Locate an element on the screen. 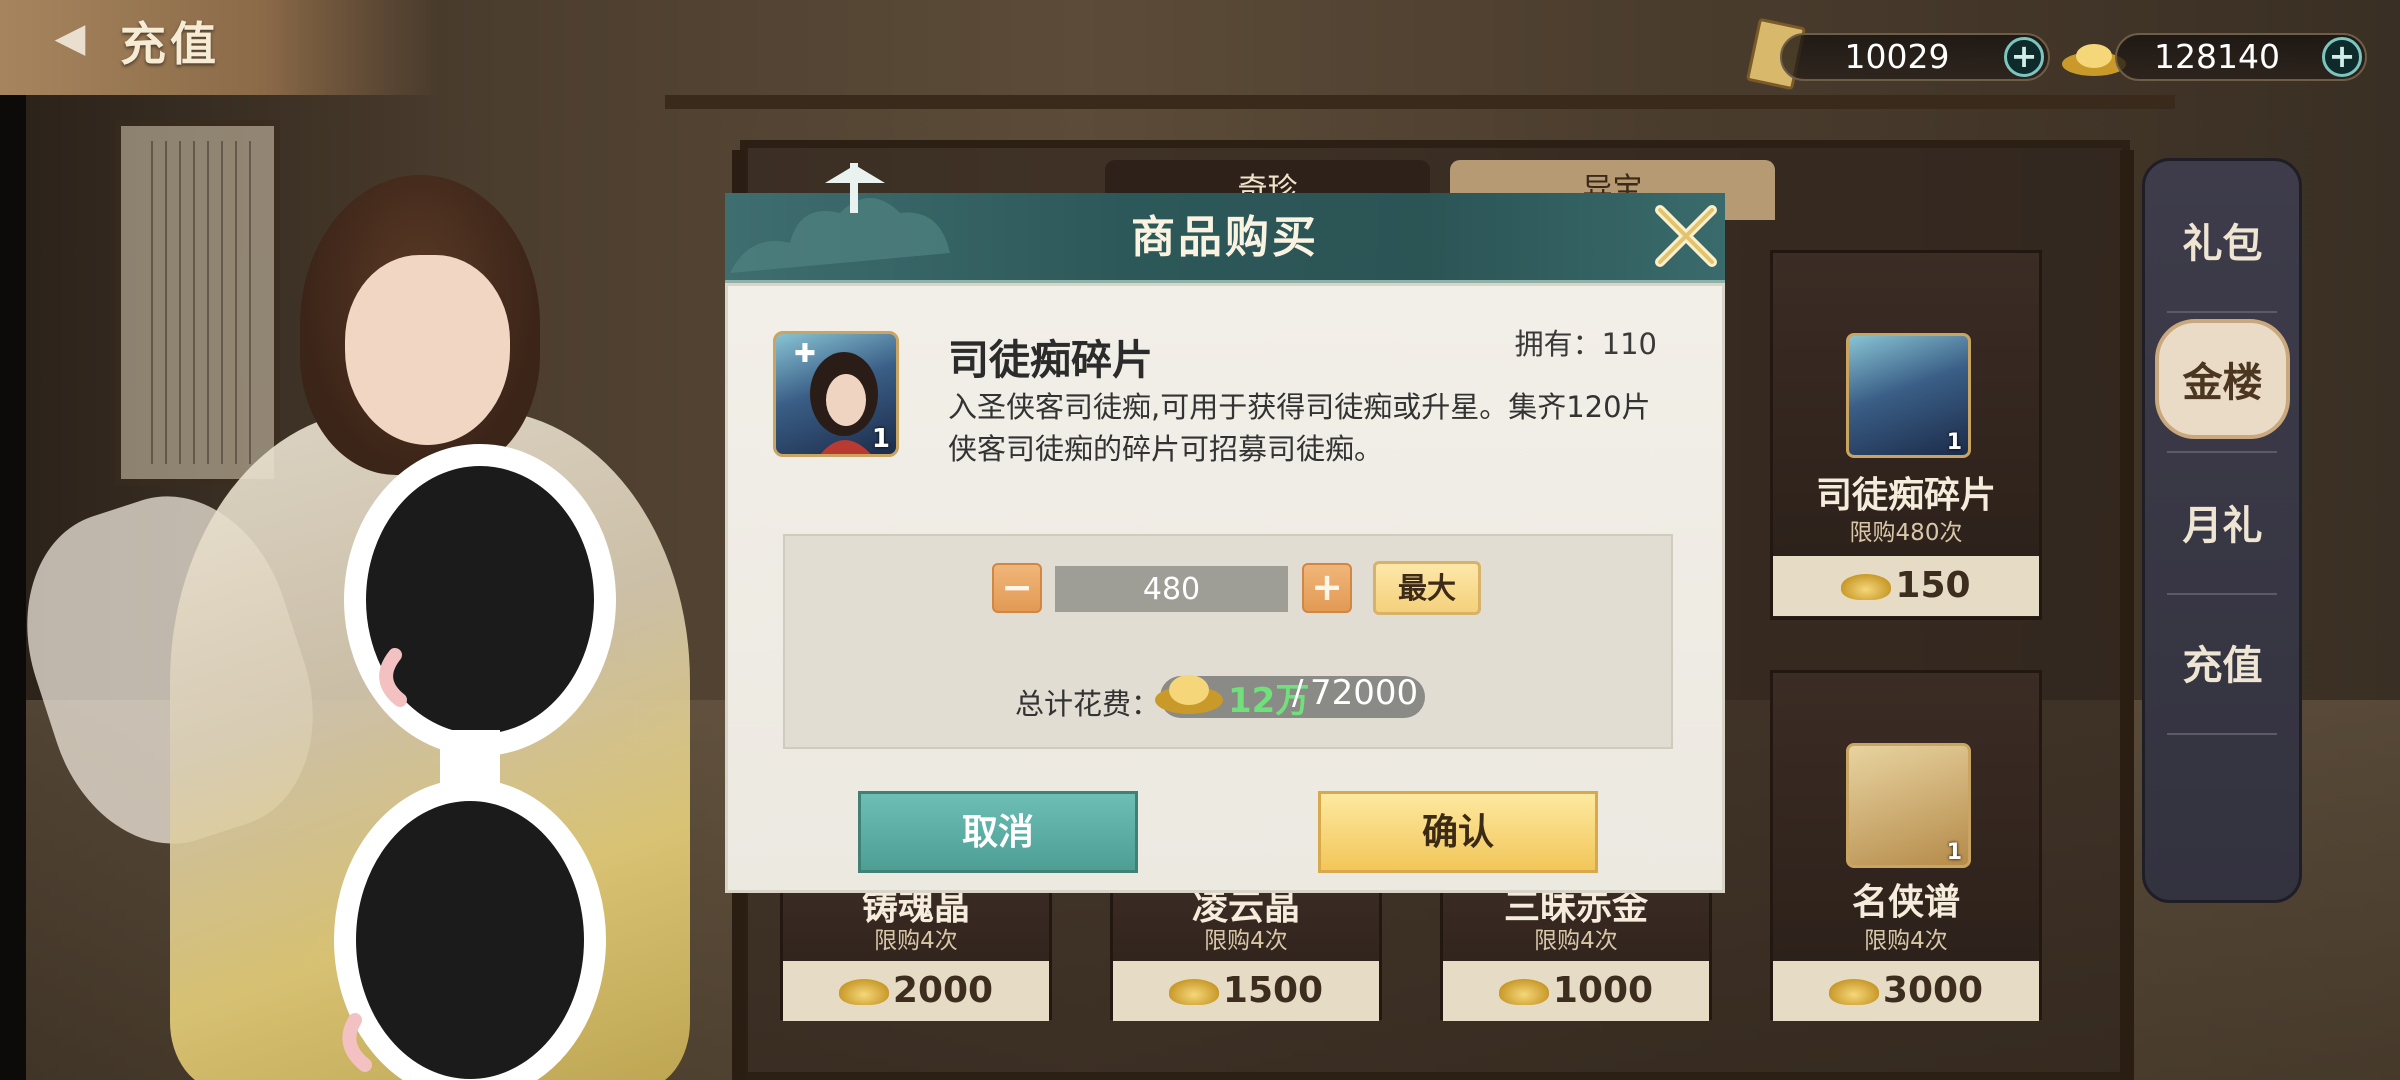 The image size is (2400, 1080). cancel-button: 取消 is located at coordinates (998, 832).